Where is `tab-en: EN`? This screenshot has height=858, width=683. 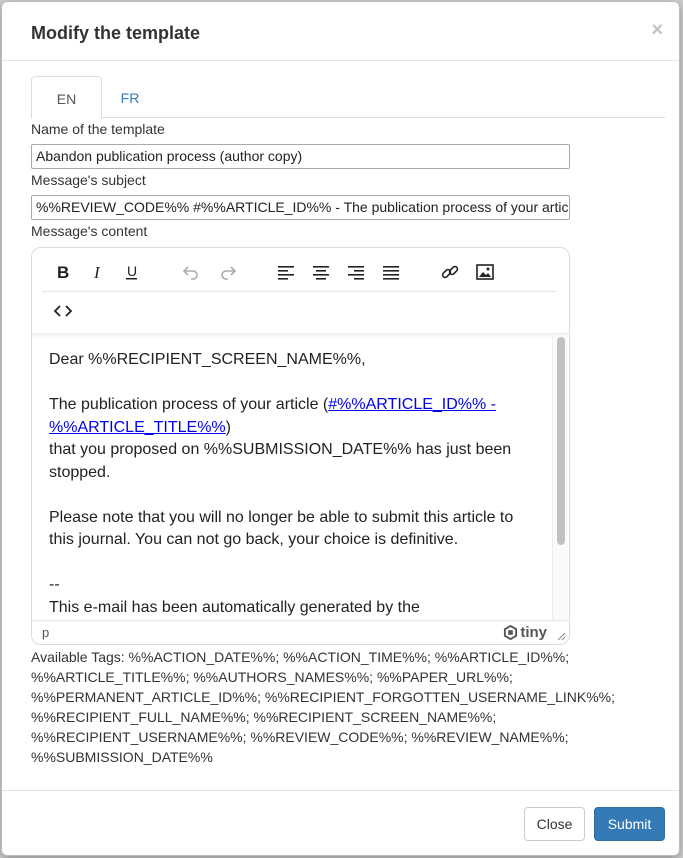
tab-en: EN is located at coordinates (66, 97).